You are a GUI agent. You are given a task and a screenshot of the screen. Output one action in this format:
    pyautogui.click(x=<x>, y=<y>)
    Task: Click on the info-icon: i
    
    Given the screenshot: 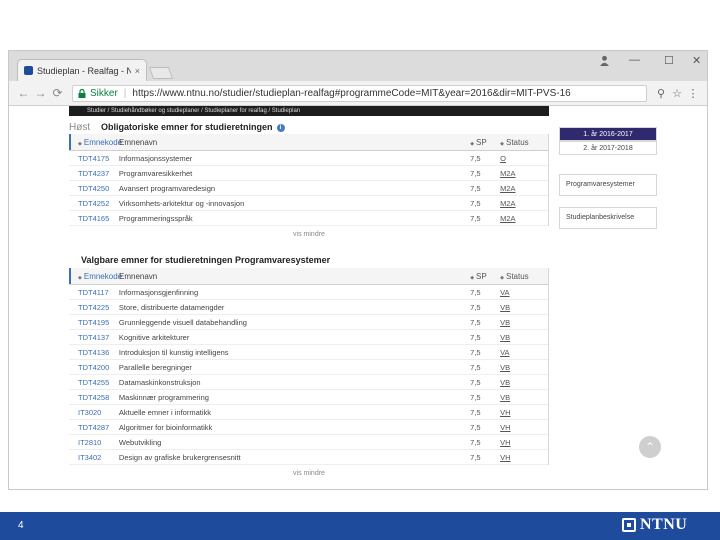 What is the action you would take?
    pyautogui.click(x=280, y=127)
    